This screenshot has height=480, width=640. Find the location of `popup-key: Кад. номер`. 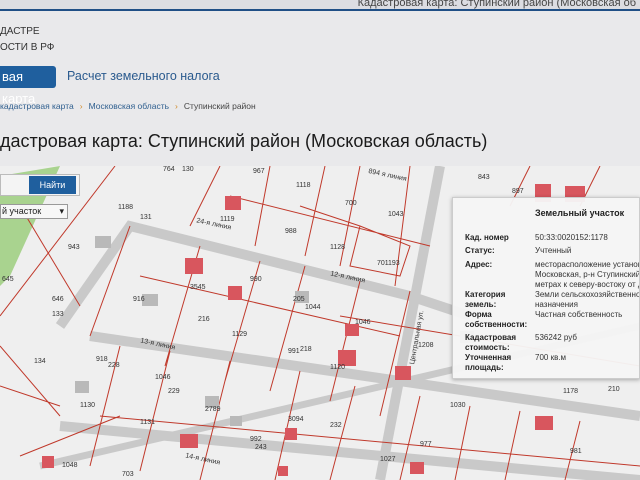

popup-key: Кад. номер is located at coordinates (487, 237).